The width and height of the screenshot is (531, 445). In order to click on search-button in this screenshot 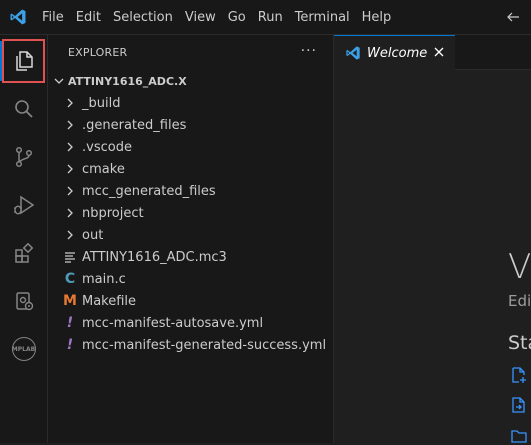, I will do `click(23, 109)`.